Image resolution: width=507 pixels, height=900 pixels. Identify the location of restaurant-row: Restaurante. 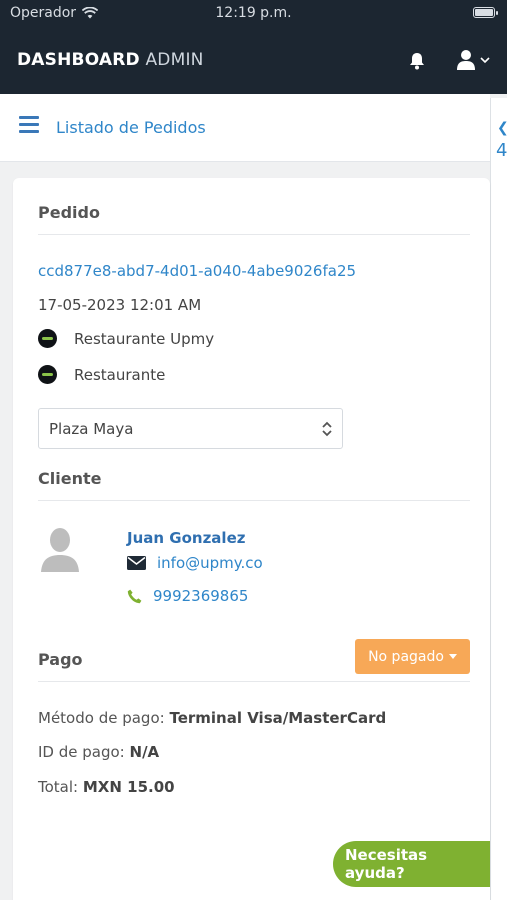
(101, 374).